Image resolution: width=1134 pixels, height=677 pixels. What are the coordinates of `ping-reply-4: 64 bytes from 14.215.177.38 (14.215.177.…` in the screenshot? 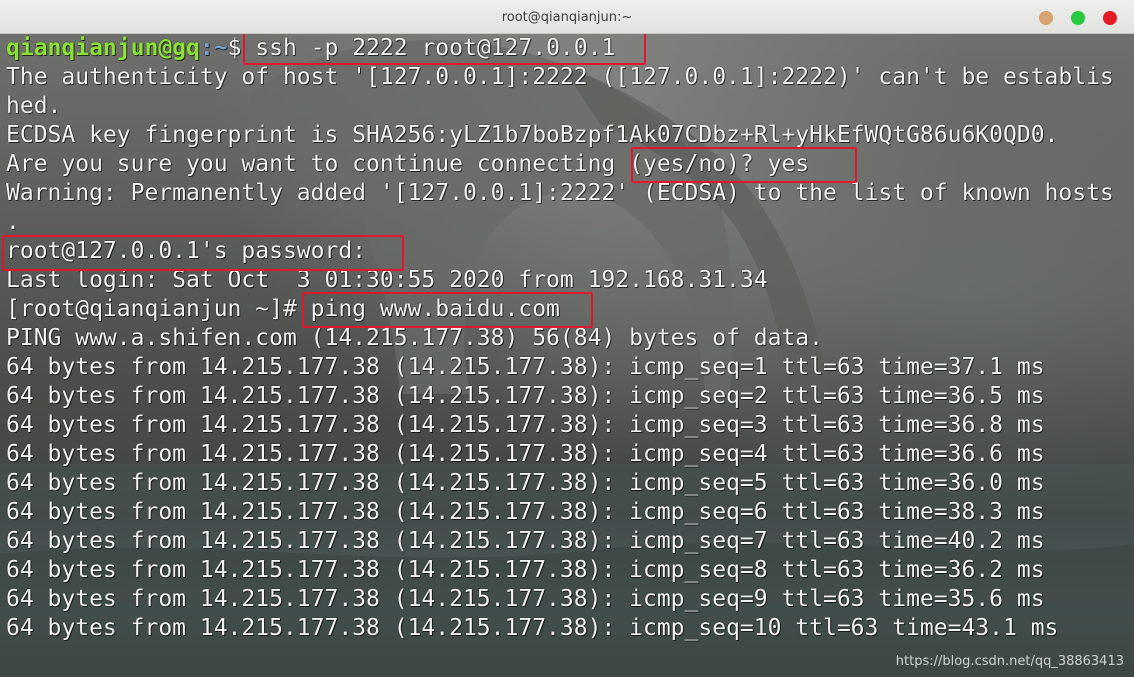 It's located at (525, 454).